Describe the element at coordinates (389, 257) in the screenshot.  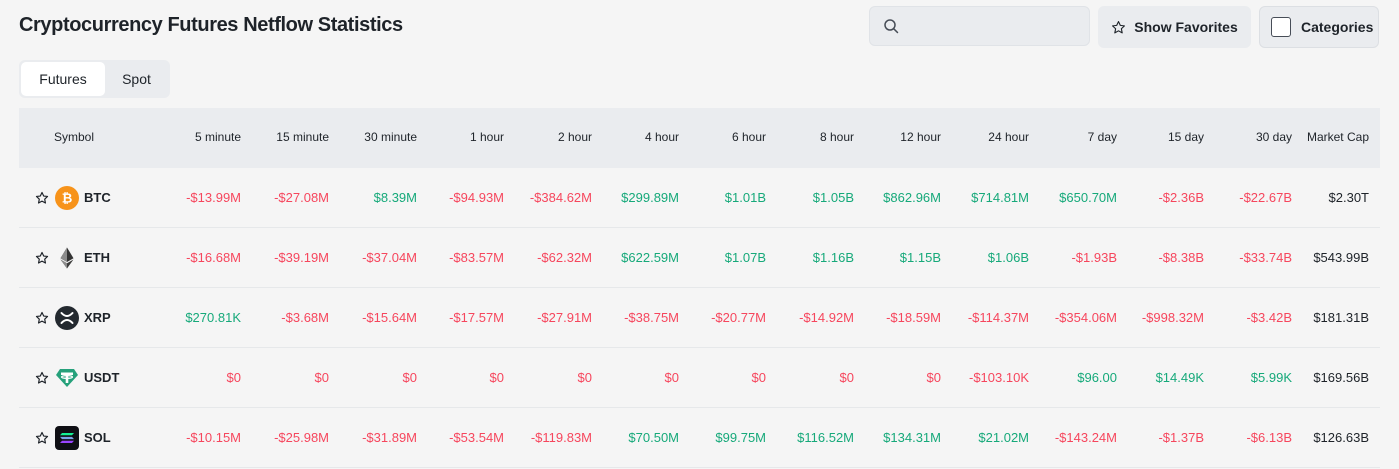
I see `netflow-cell: -$37.04M` at that location.